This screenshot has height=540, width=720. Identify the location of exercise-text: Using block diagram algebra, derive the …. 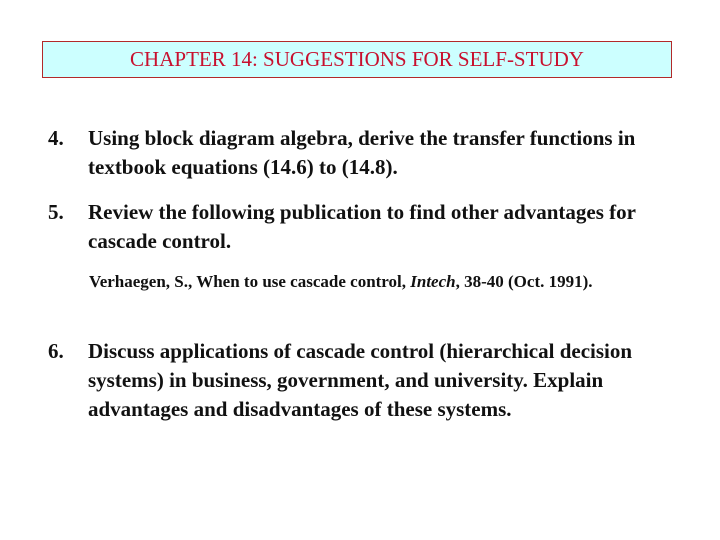
(362, 152).